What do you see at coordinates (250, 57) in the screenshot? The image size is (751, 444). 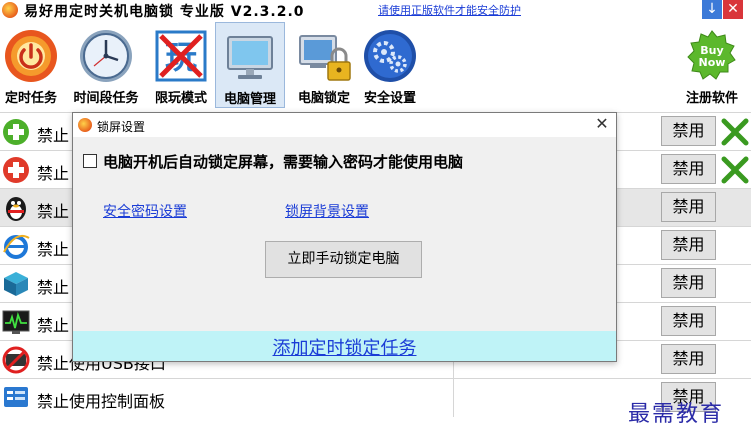 I see `monitor-icon` at bounding box center [250, 57].